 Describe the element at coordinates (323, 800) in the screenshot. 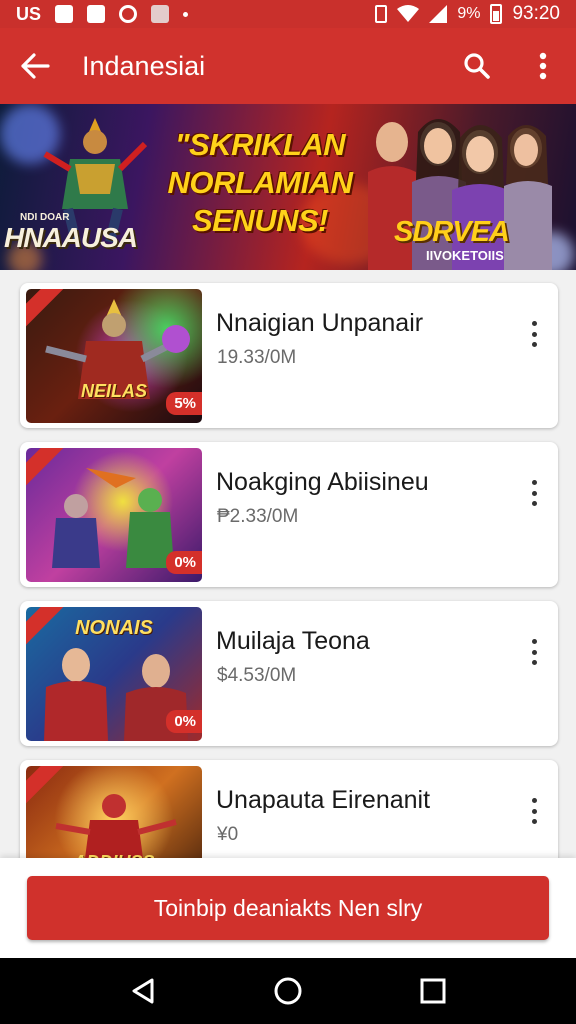

I see `item-title: Unapauta Eirenanit` at that location.